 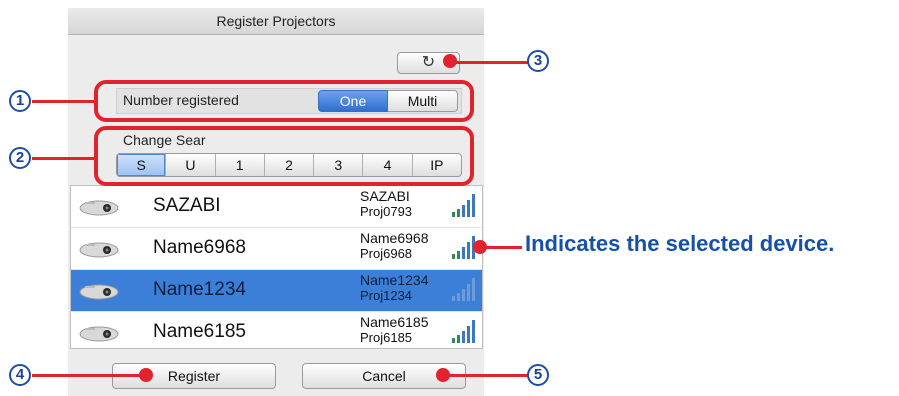 What do you see at coordinates (386, 211) in the screenshot?
I see `device-proj-id: Proj0793` at bounding box center [386, 211].